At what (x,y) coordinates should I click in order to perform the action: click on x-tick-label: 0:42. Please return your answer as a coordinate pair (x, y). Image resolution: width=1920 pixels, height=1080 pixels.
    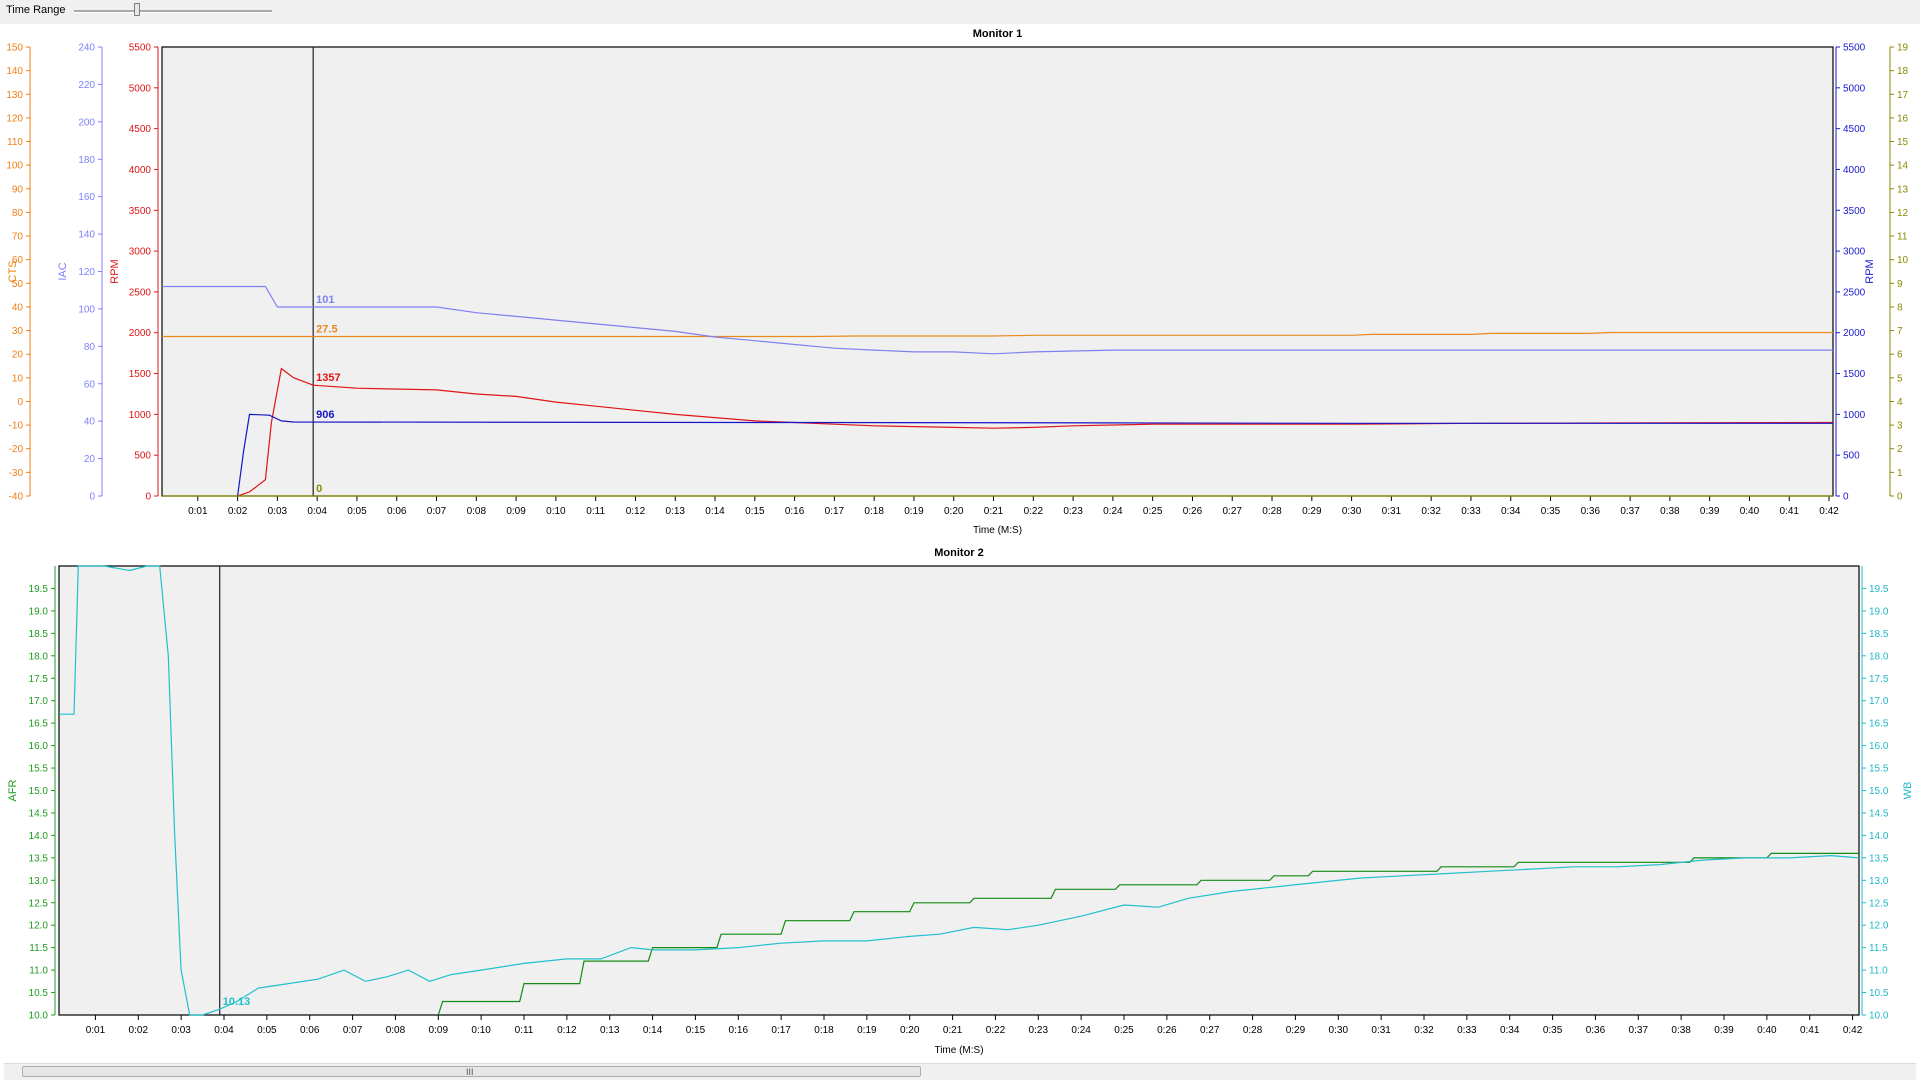
    Looking at the image, I should click on (1829, 511).